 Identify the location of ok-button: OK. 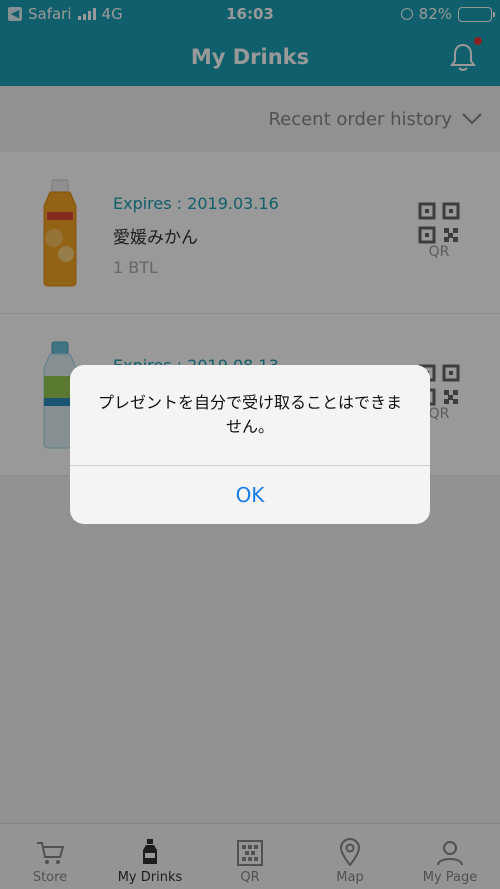
(250, 495).